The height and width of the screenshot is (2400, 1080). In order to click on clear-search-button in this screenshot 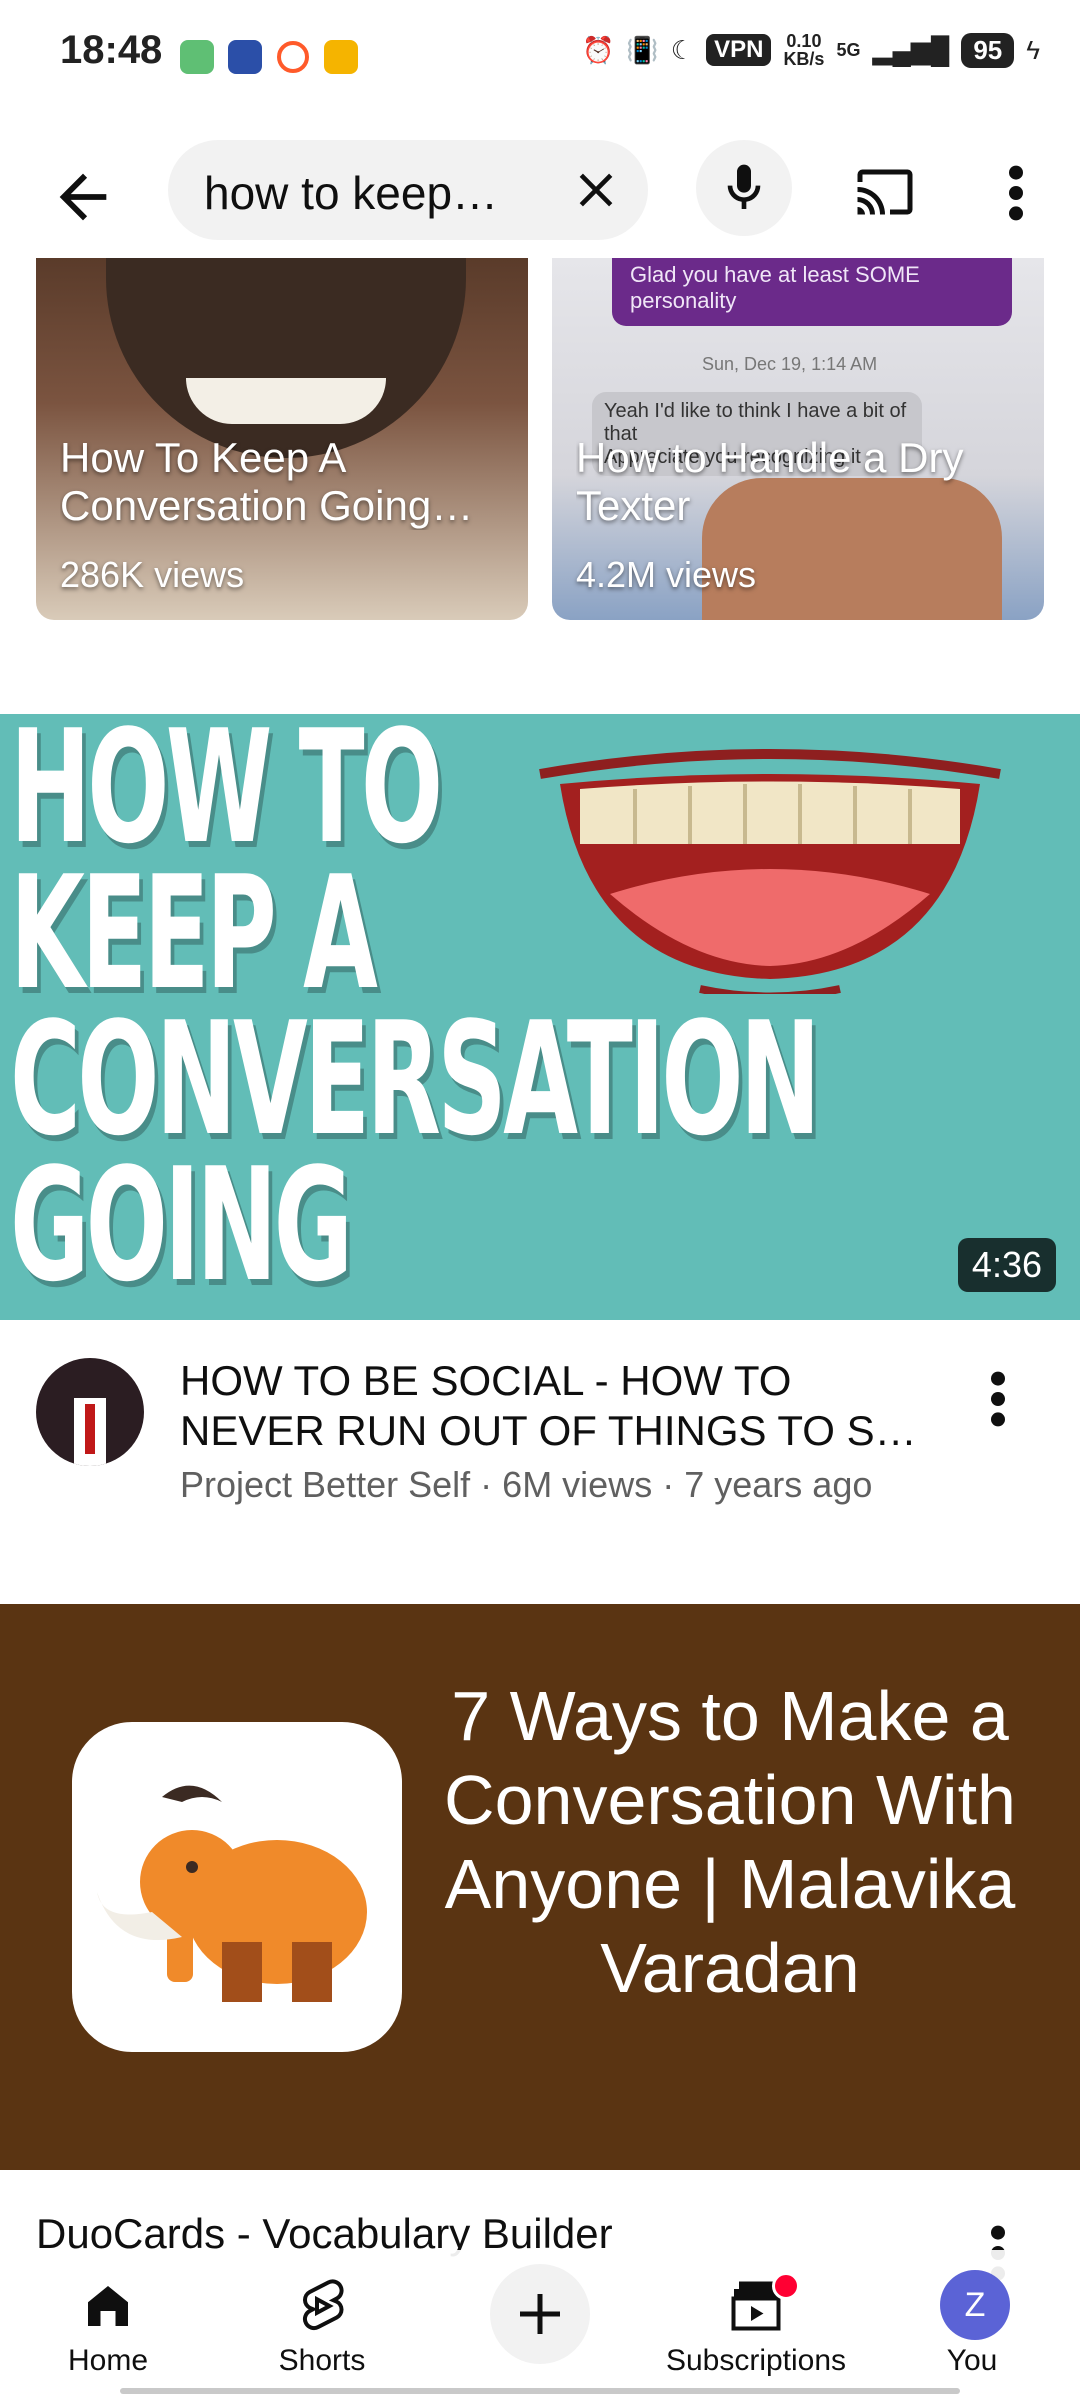, I will do `click(596, 190)`.